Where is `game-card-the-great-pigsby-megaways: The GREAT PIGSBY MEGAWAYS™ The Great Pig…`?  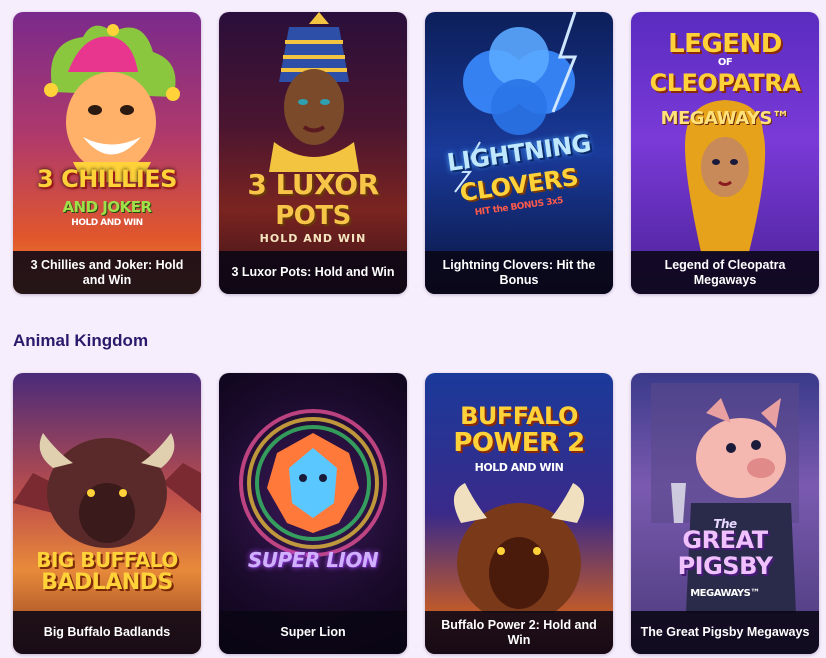
game-card-the-great-pigsby-megaways: The GREAT PIGSBY MEGAWAYS™ The Great Pig… is located at coordinates (725, 513).